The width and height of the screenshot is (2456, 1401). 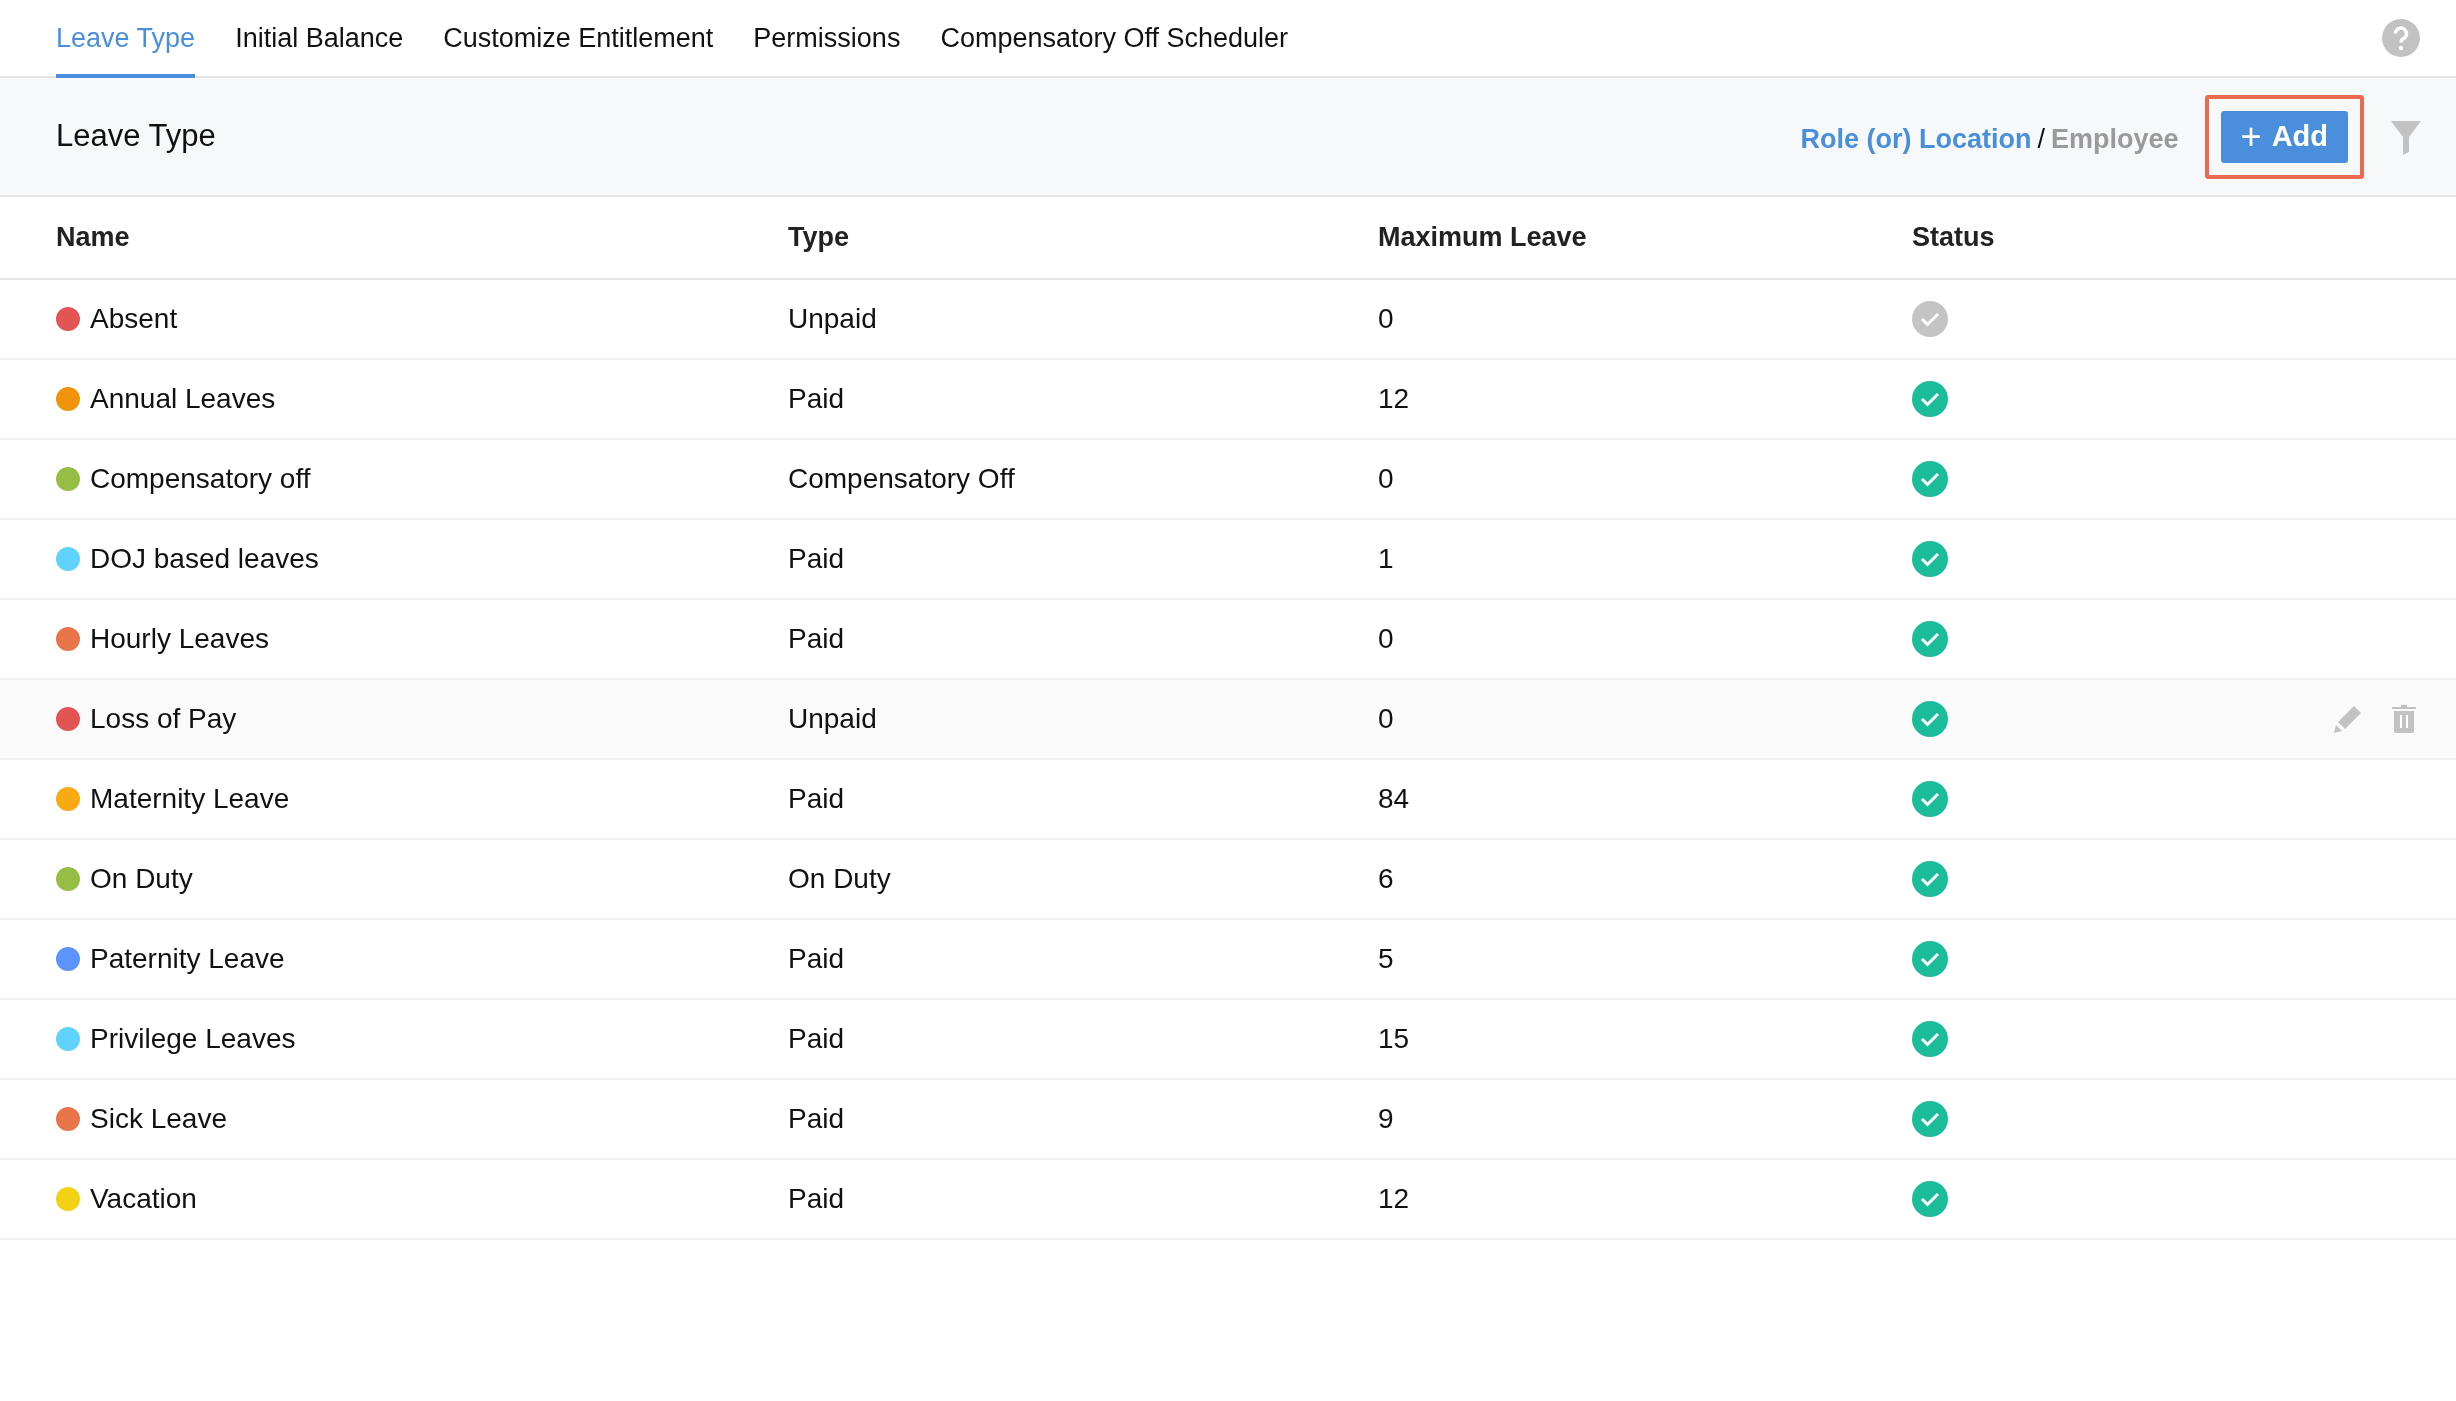 I want to click on table-cell-text: 15, so click(x=1394, y=1039).